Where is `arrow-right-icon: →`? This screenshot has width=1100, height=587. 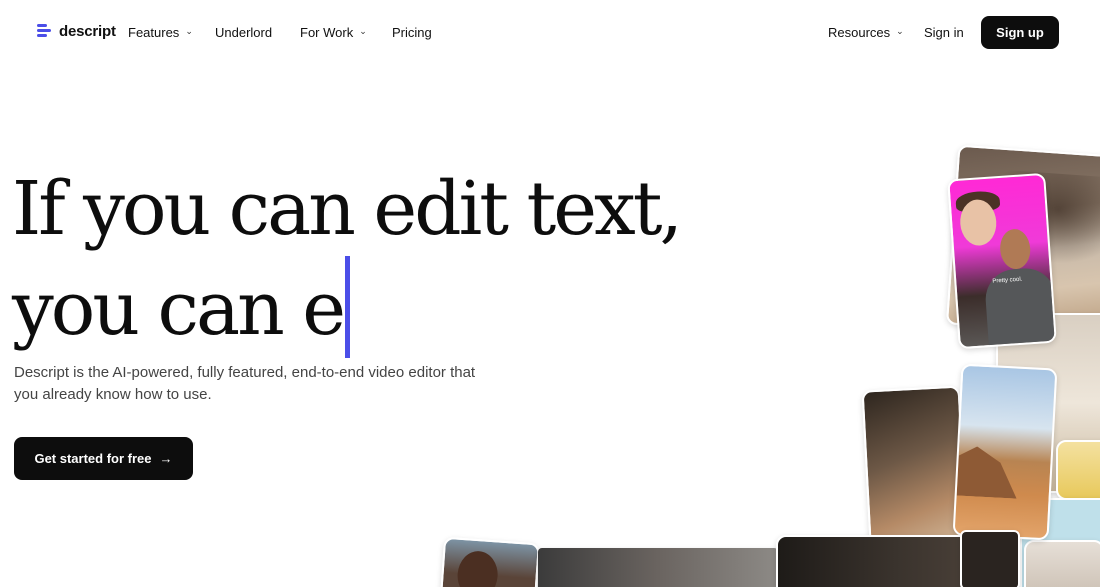
arrow-right-icon: → is located at coordinates (166, 458).